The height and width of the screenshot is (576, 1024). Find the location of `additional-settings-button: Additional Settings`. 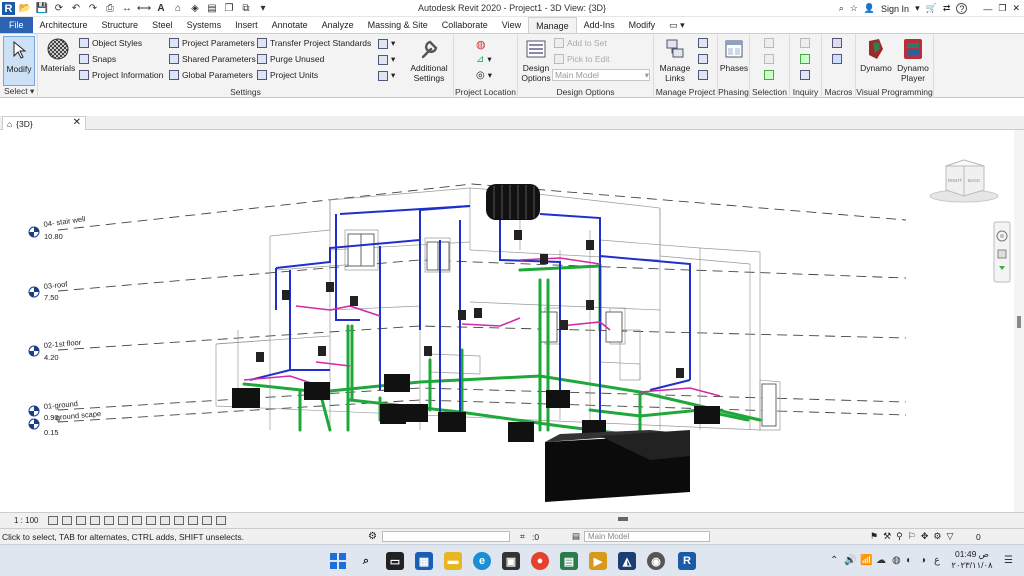

additional-settings-button: Additional Settings is located at coordinates (429, 59).